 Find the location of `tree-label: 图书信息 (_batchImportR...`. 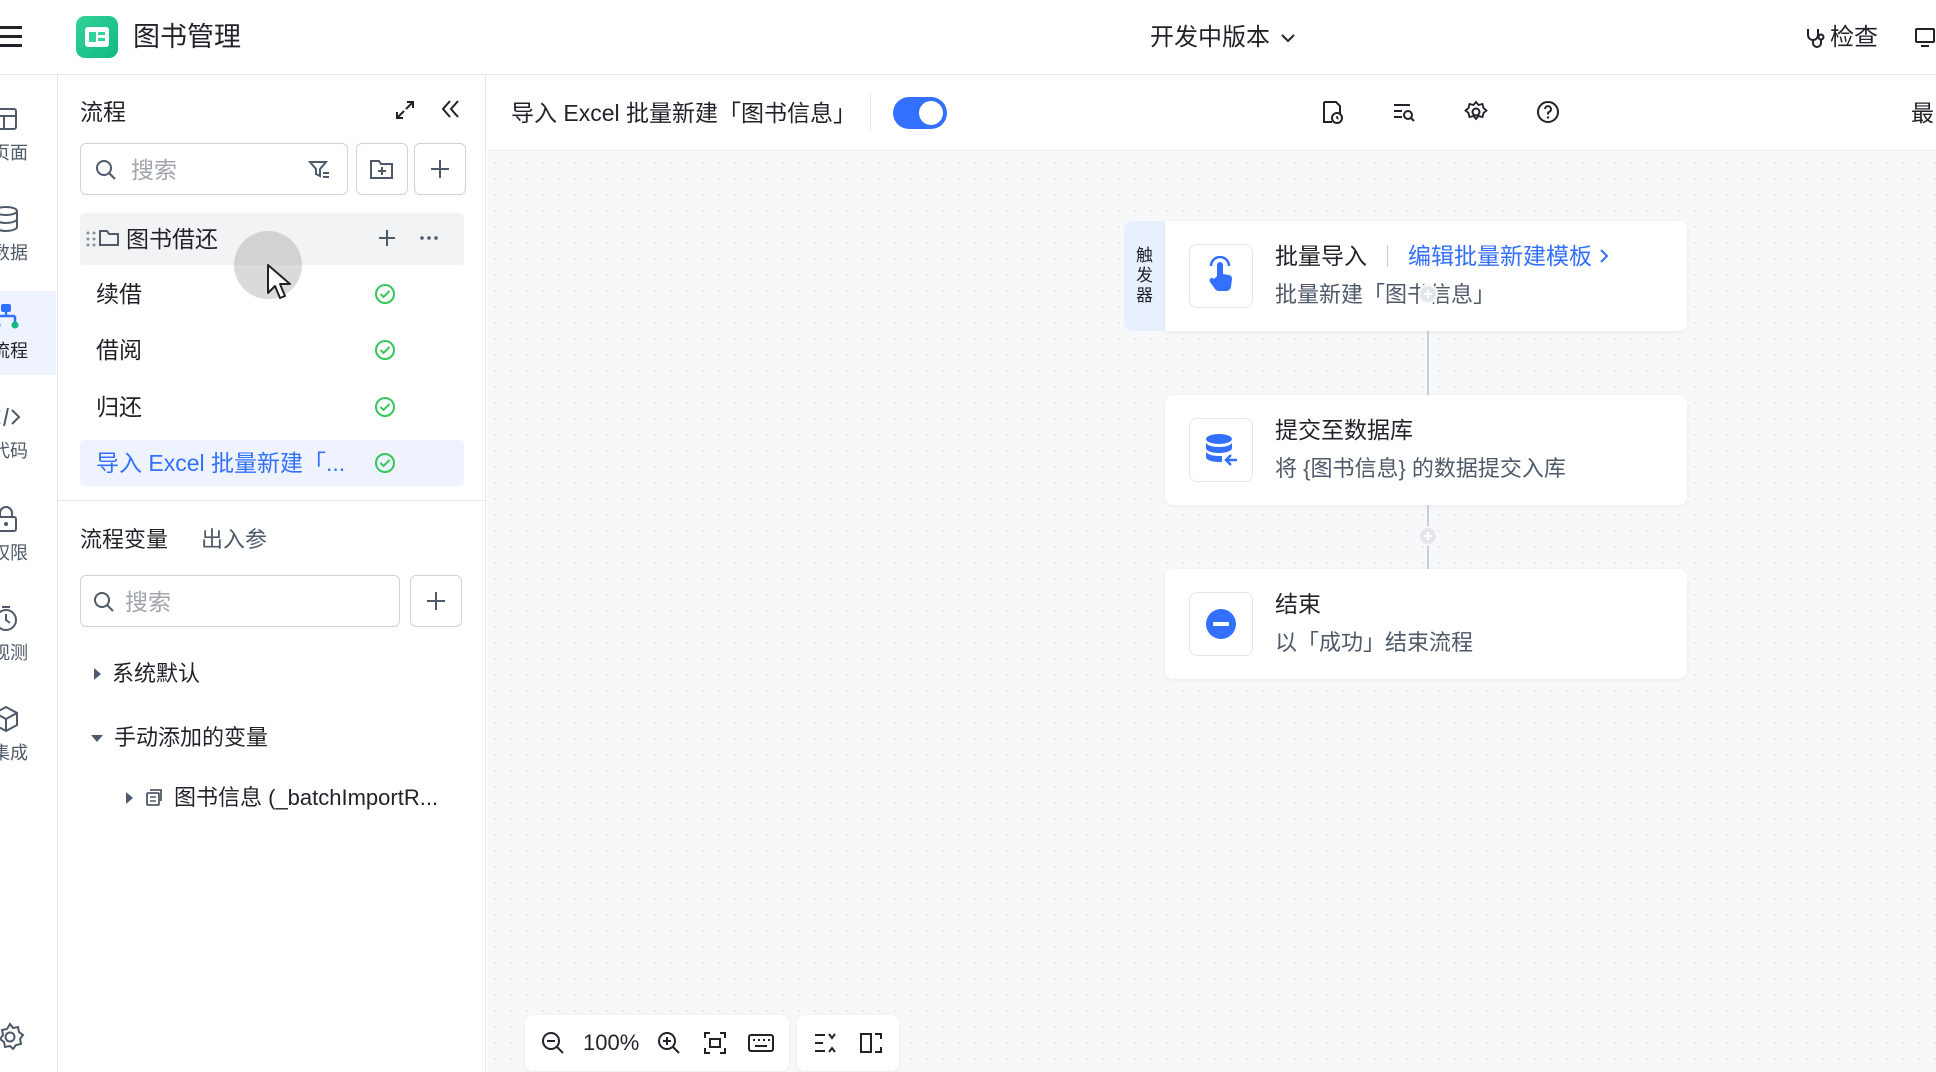

tree-label: 图书信息 (_batchImportR... is located at coordinates (306, 797).